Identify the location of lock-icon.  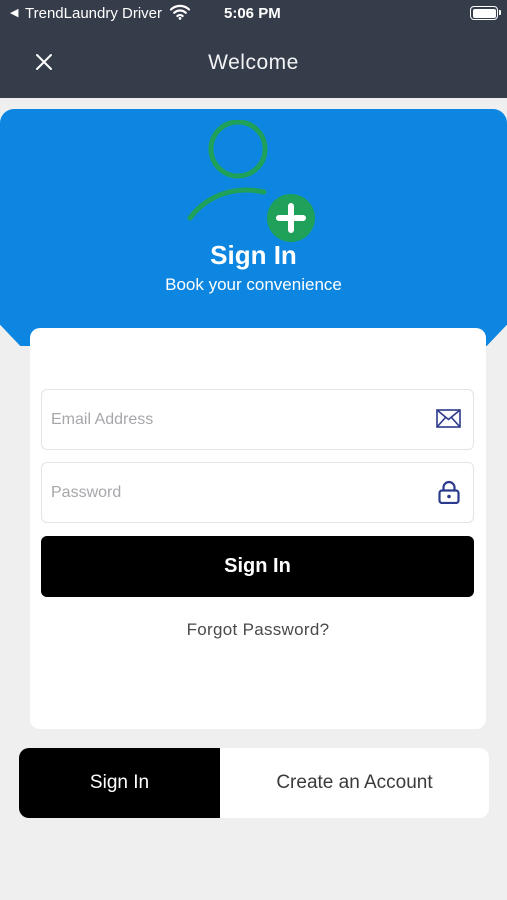
(449, 492).